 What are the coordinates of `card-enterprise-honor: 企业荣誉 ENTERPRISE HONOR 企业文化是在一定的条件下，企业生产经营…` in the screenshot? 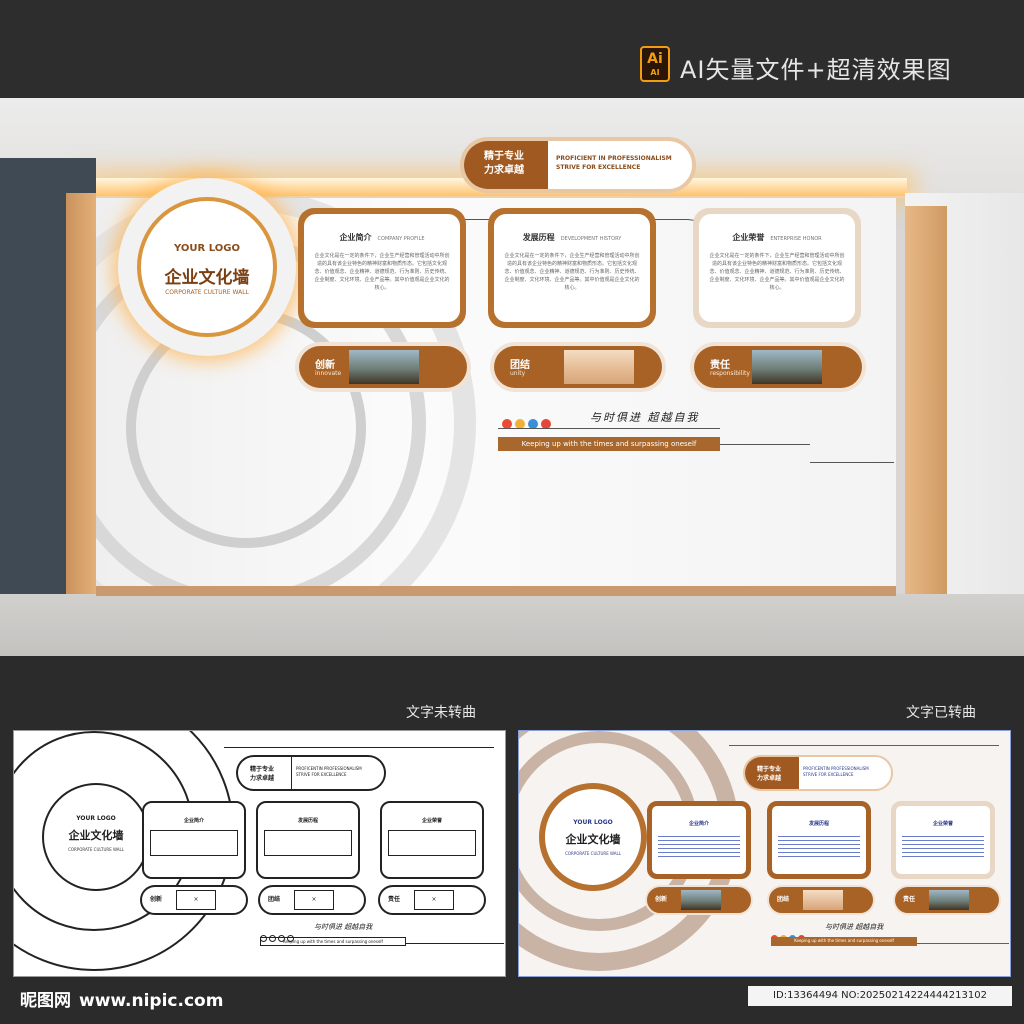 It's located at (777, 268).